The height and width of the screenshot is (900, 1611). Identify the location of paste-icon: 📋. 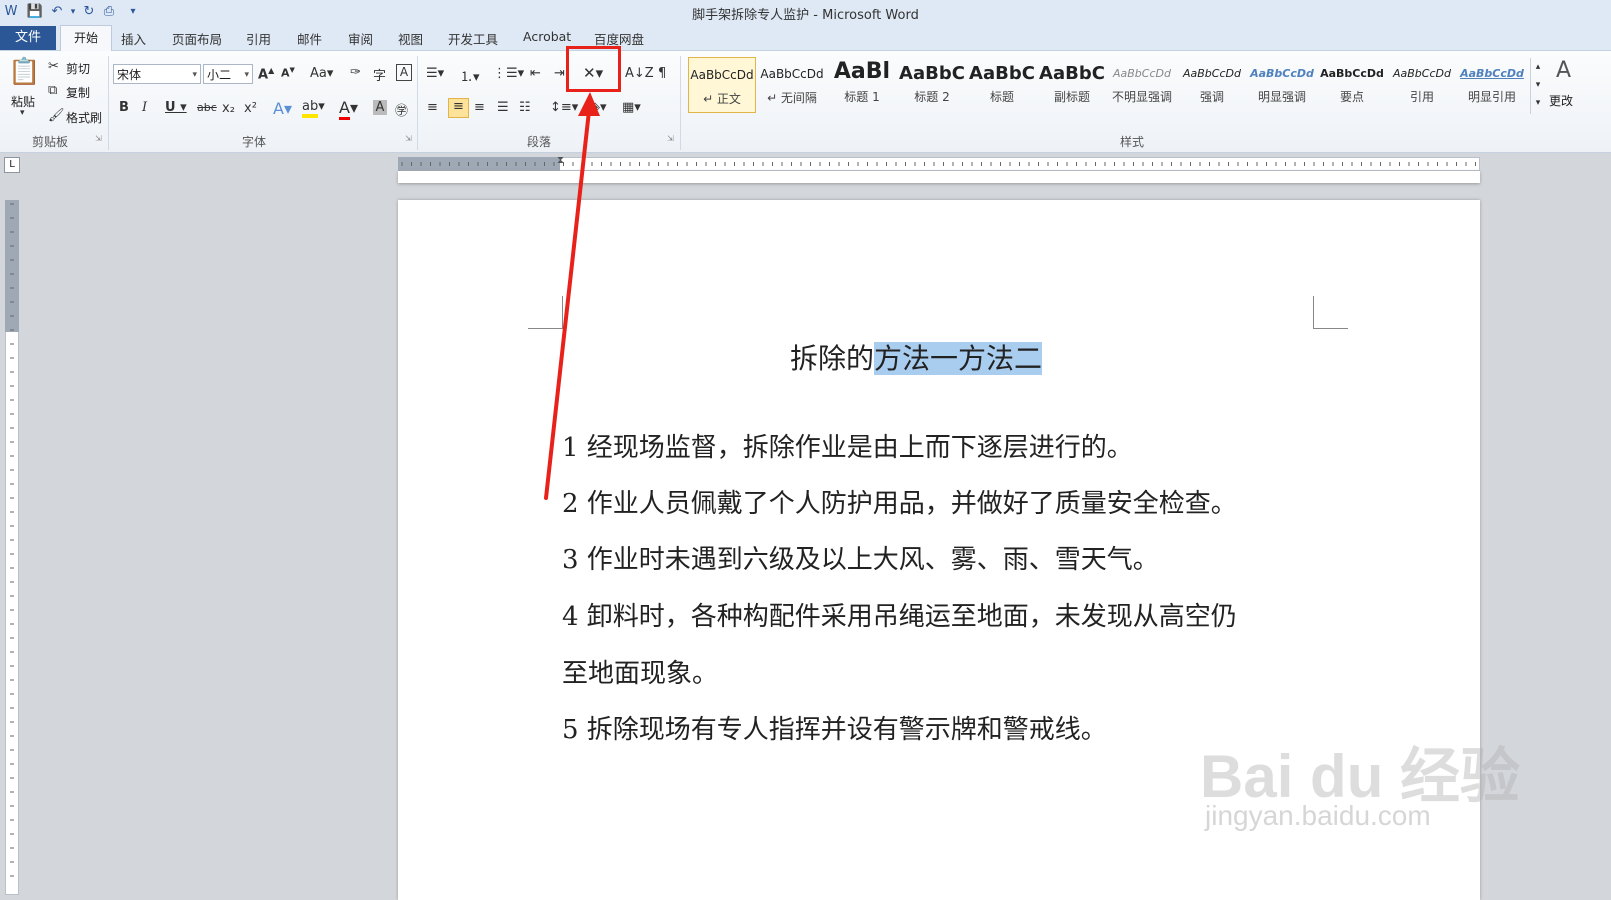
(24, 73).